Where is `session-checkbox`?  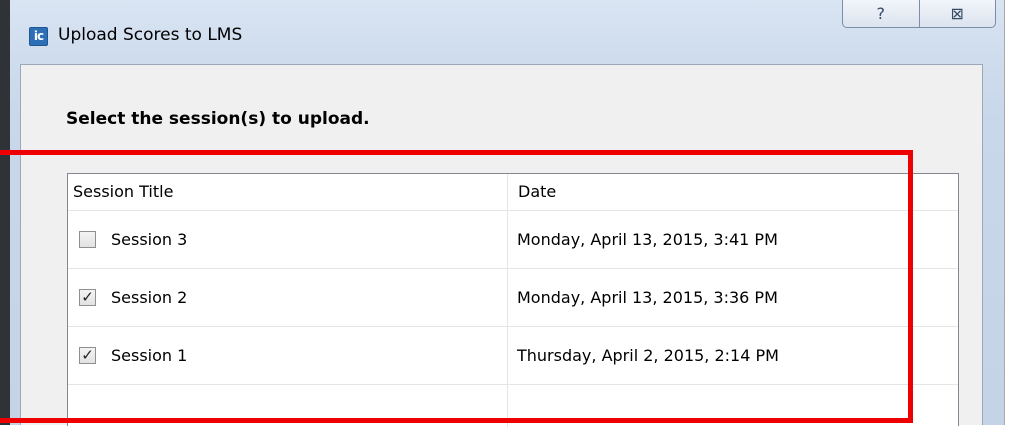
session-checkbox is located at coordinates (87, 239).